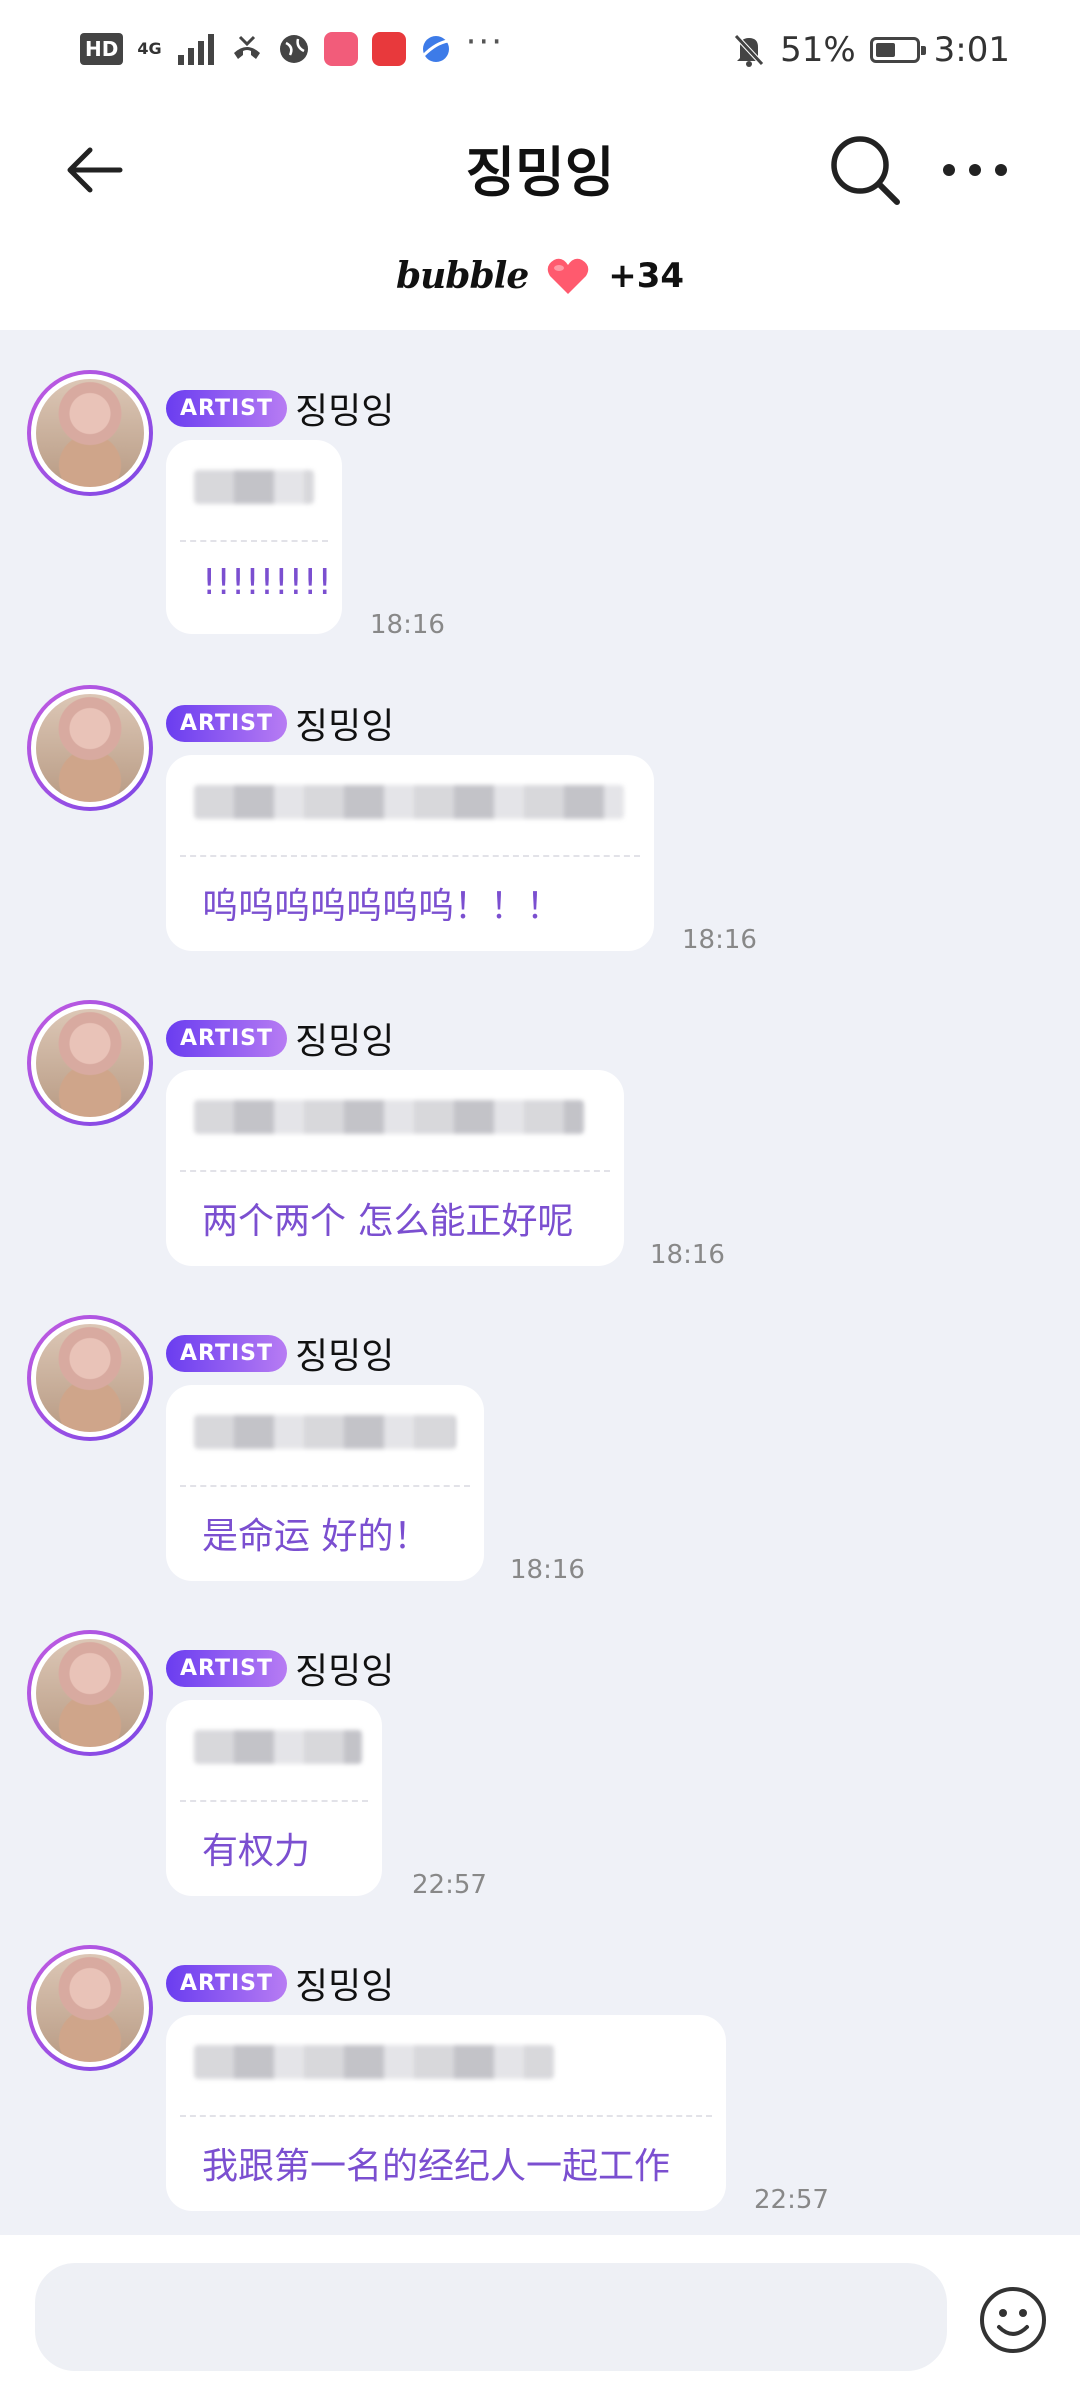 The image size is (1080, 2400). What do you see at coordinates (646, 276) in the screenshot?
I see `subscriber-count: +34` at bounding box center [646, 276].